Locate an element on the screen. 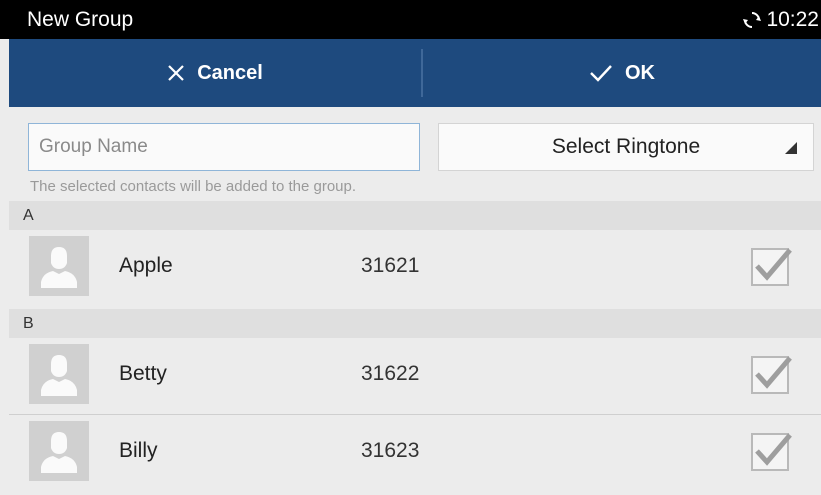 The height and width of the screenshot is (495, 821). close-icon is located at coordinates (176, 73).